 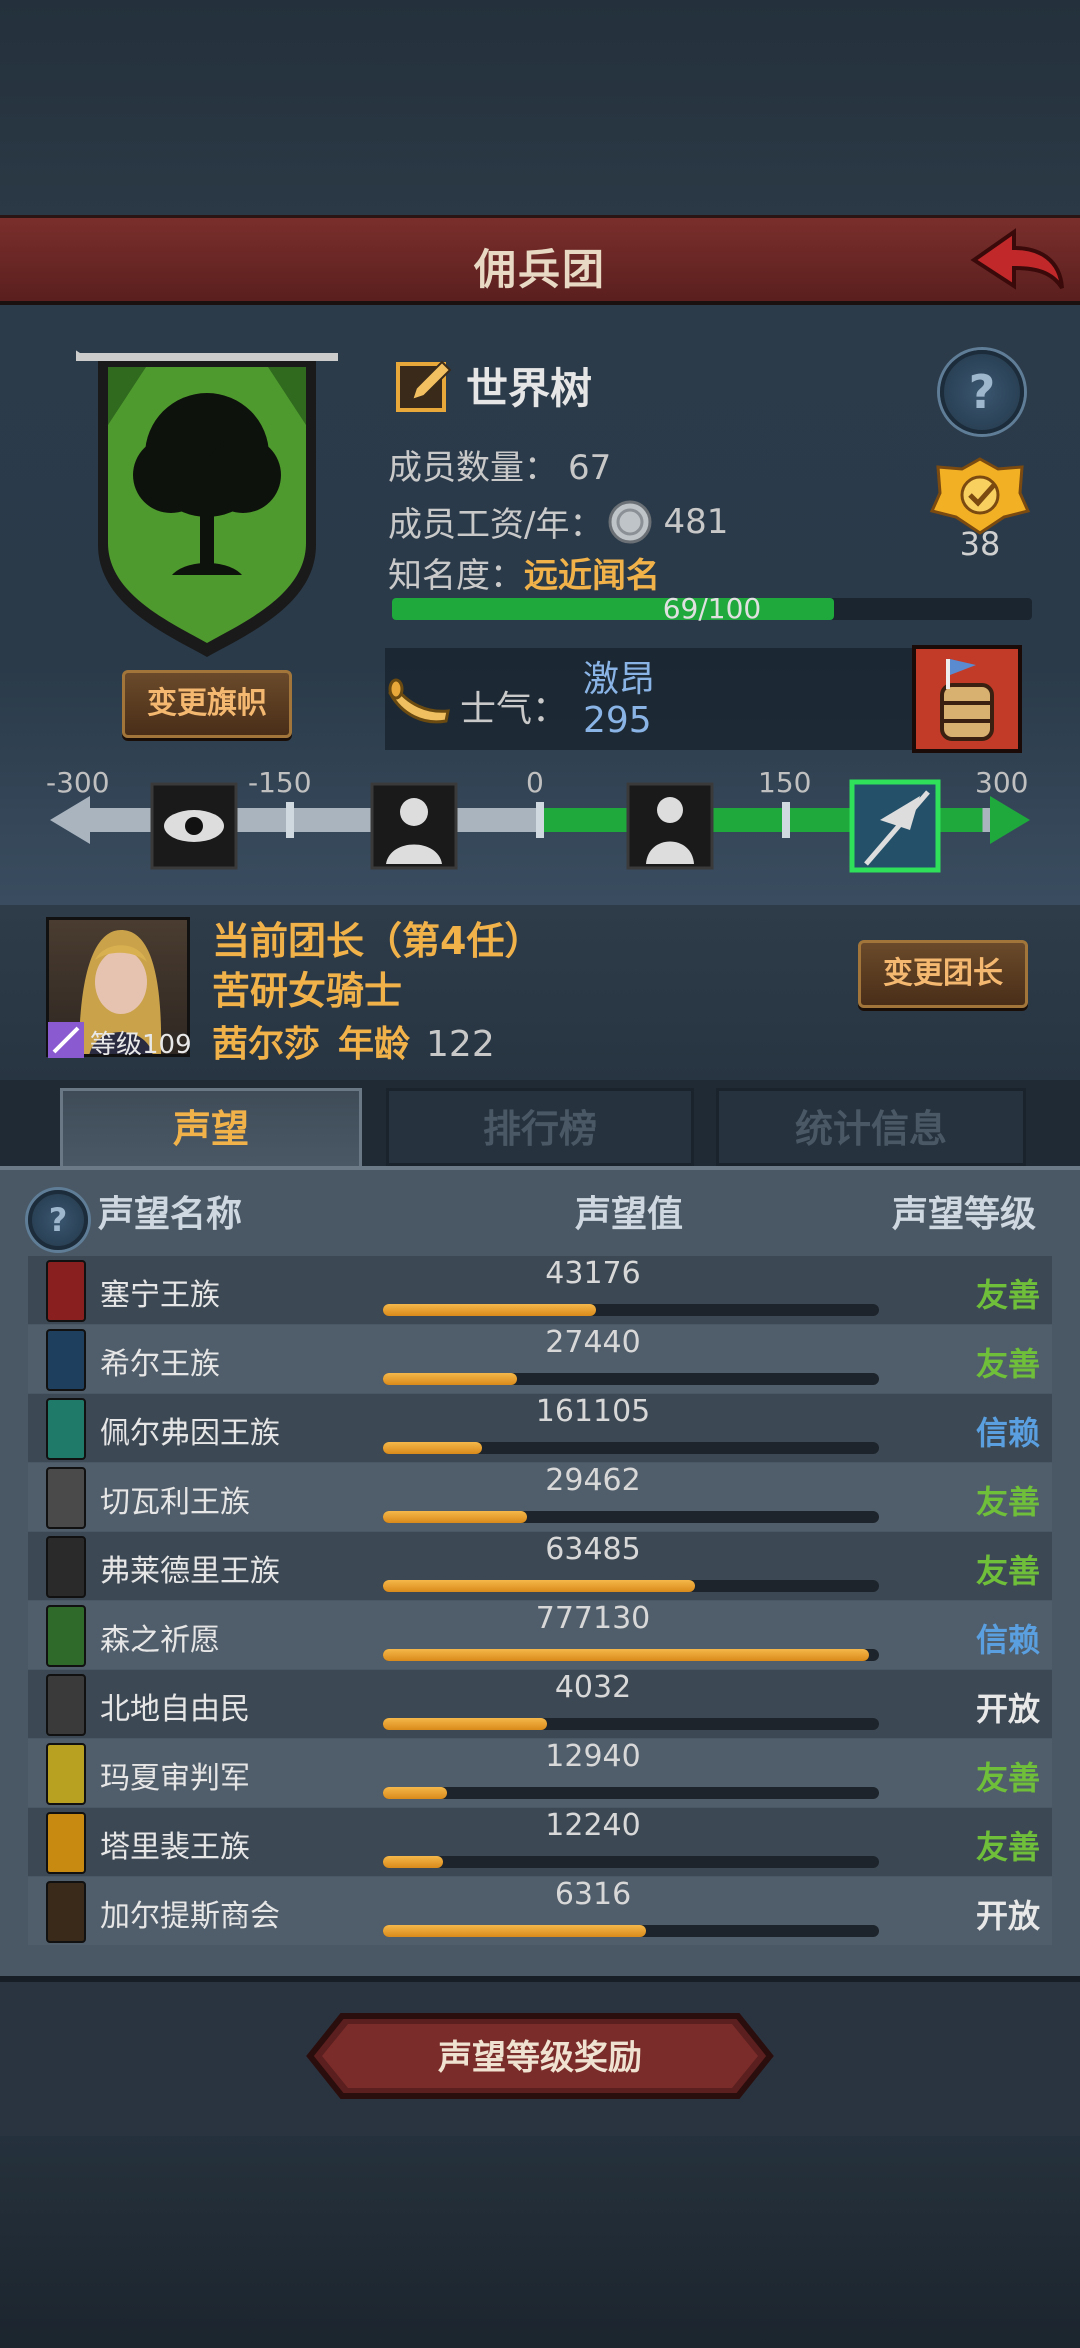 What do you see at coordinates (980, 496) in the screenshot?
I see `target-badge-icon` at bounding box center [980, 496].